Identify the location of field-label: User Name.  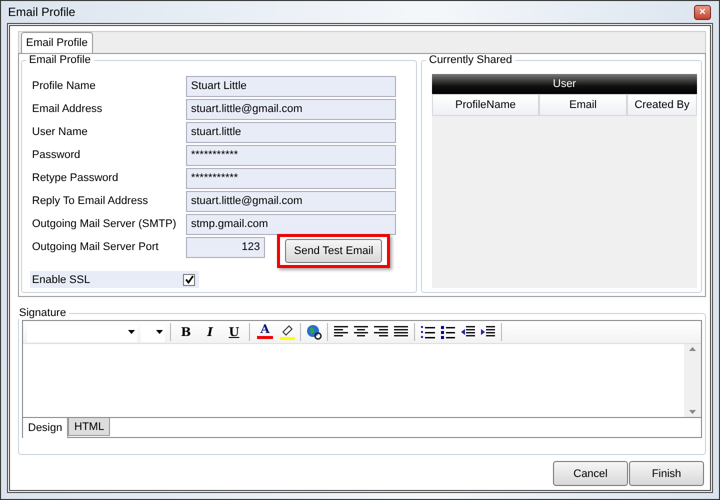
(60, 132).